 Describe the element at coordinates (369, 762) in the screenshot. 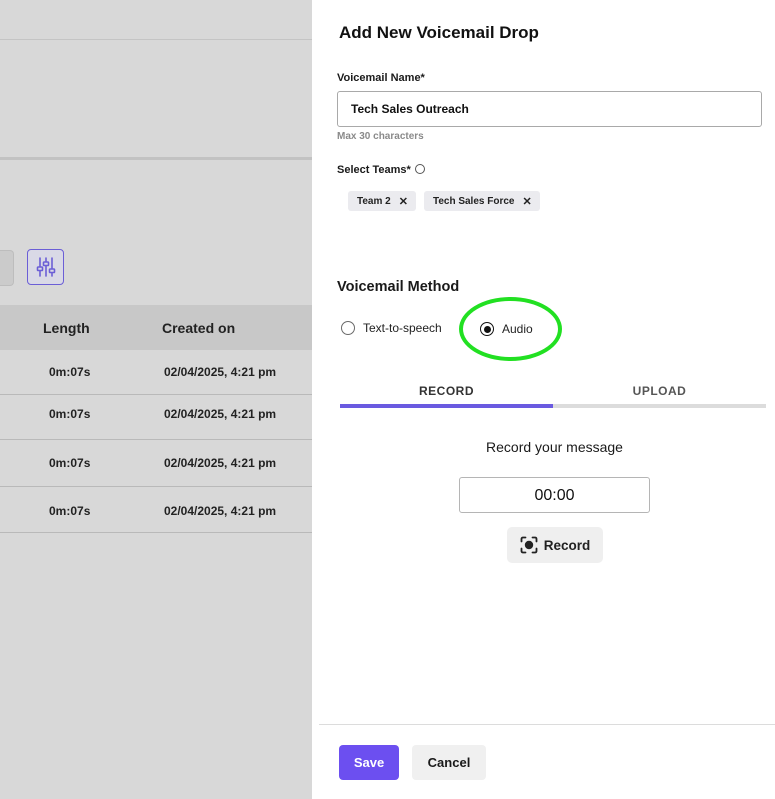

I see `save-button: Save` at that location.